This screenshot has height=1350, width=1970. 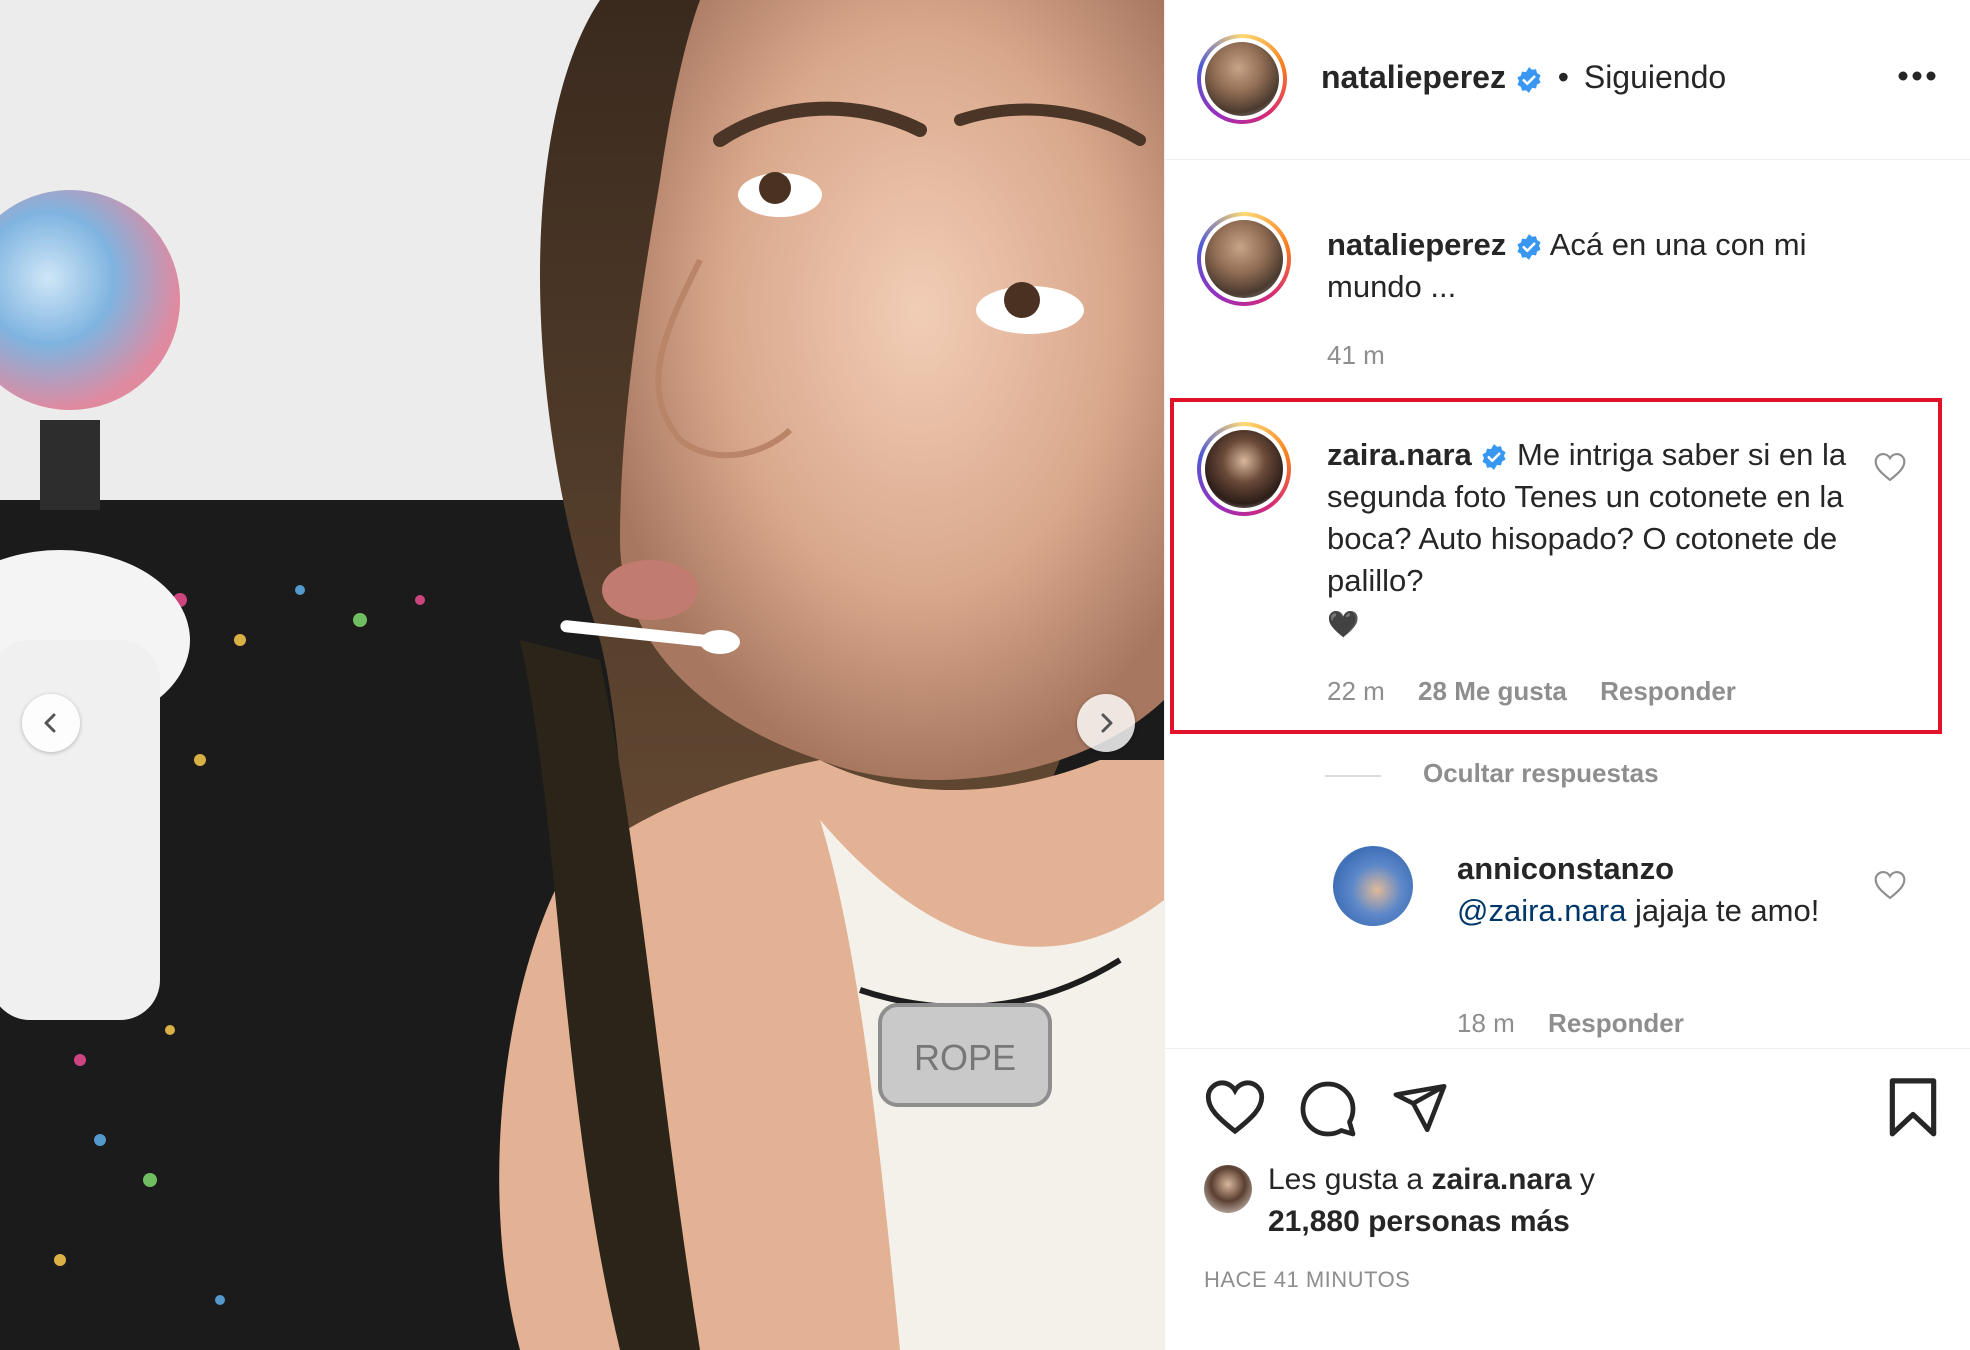 I want to click on reply-time: 18 m, so click(x=1486, y=1023).